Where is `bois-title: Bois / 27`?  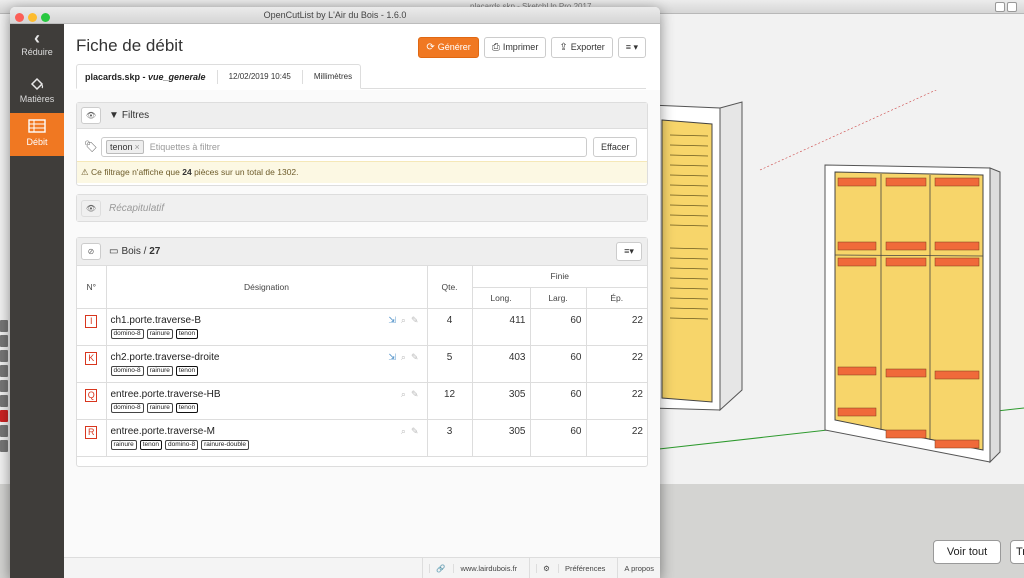 bois-title: Bois / 27 is located at coordinates (141, 251).